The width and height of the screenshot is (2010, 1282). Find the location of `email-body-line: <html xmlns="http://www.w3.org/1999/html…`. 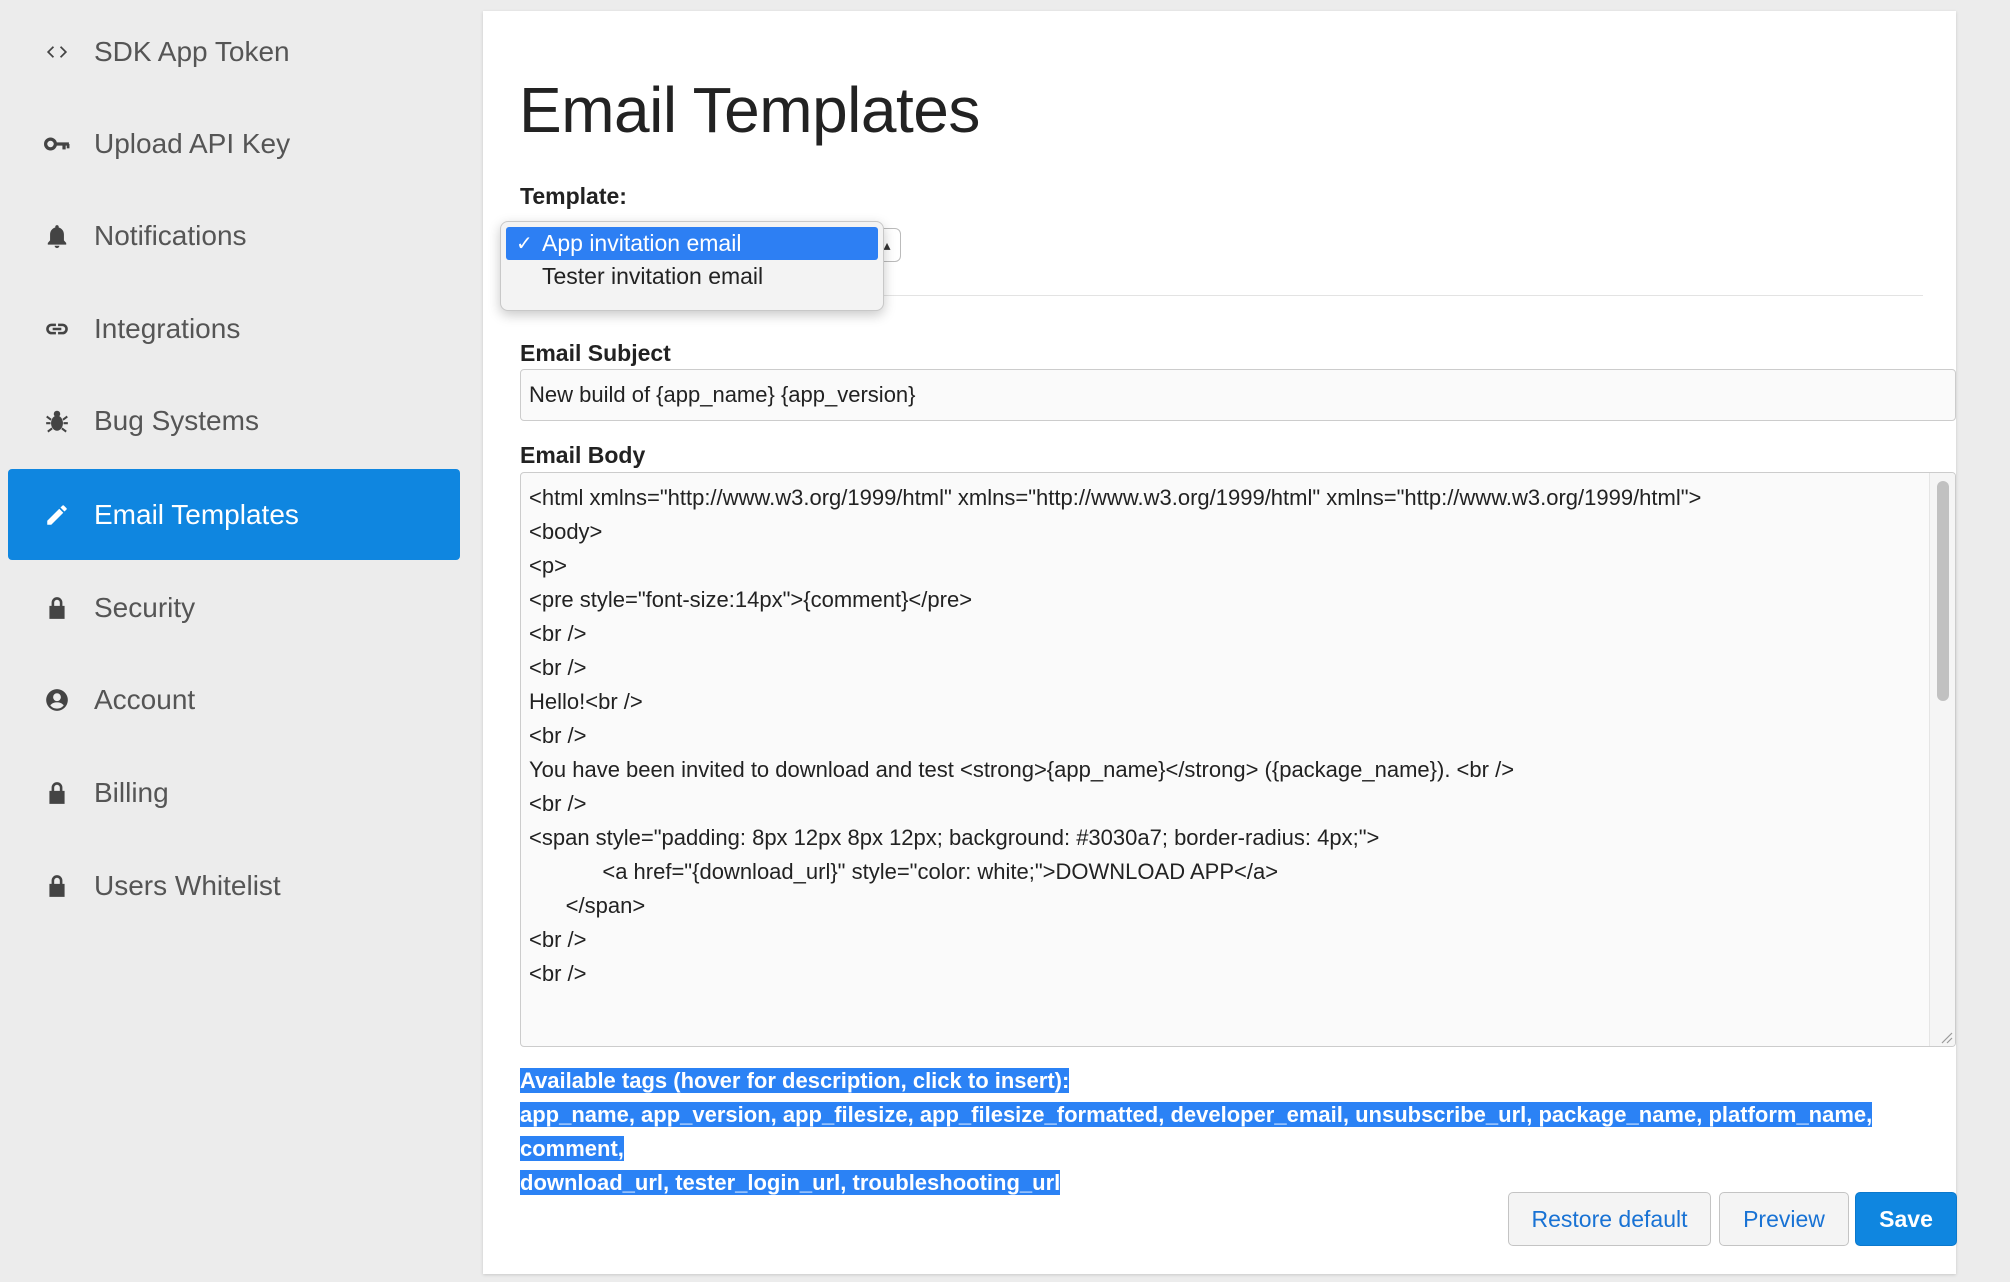

email-body-line: <html xmlns="http://www.w3.org/1999/html… is located at coordinates (1115, 497).